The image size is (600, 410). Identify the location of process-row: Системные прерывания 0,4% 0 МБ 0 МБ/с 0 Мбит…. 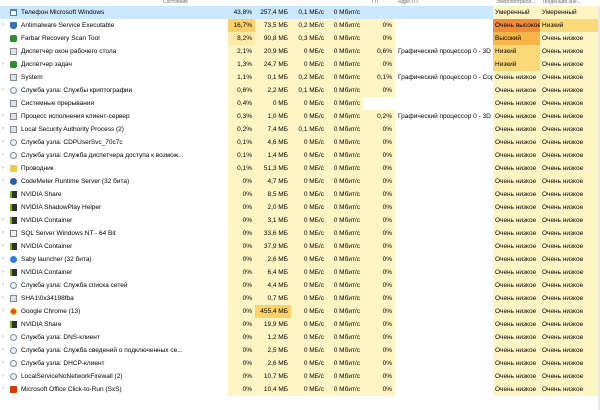
(300, 103).